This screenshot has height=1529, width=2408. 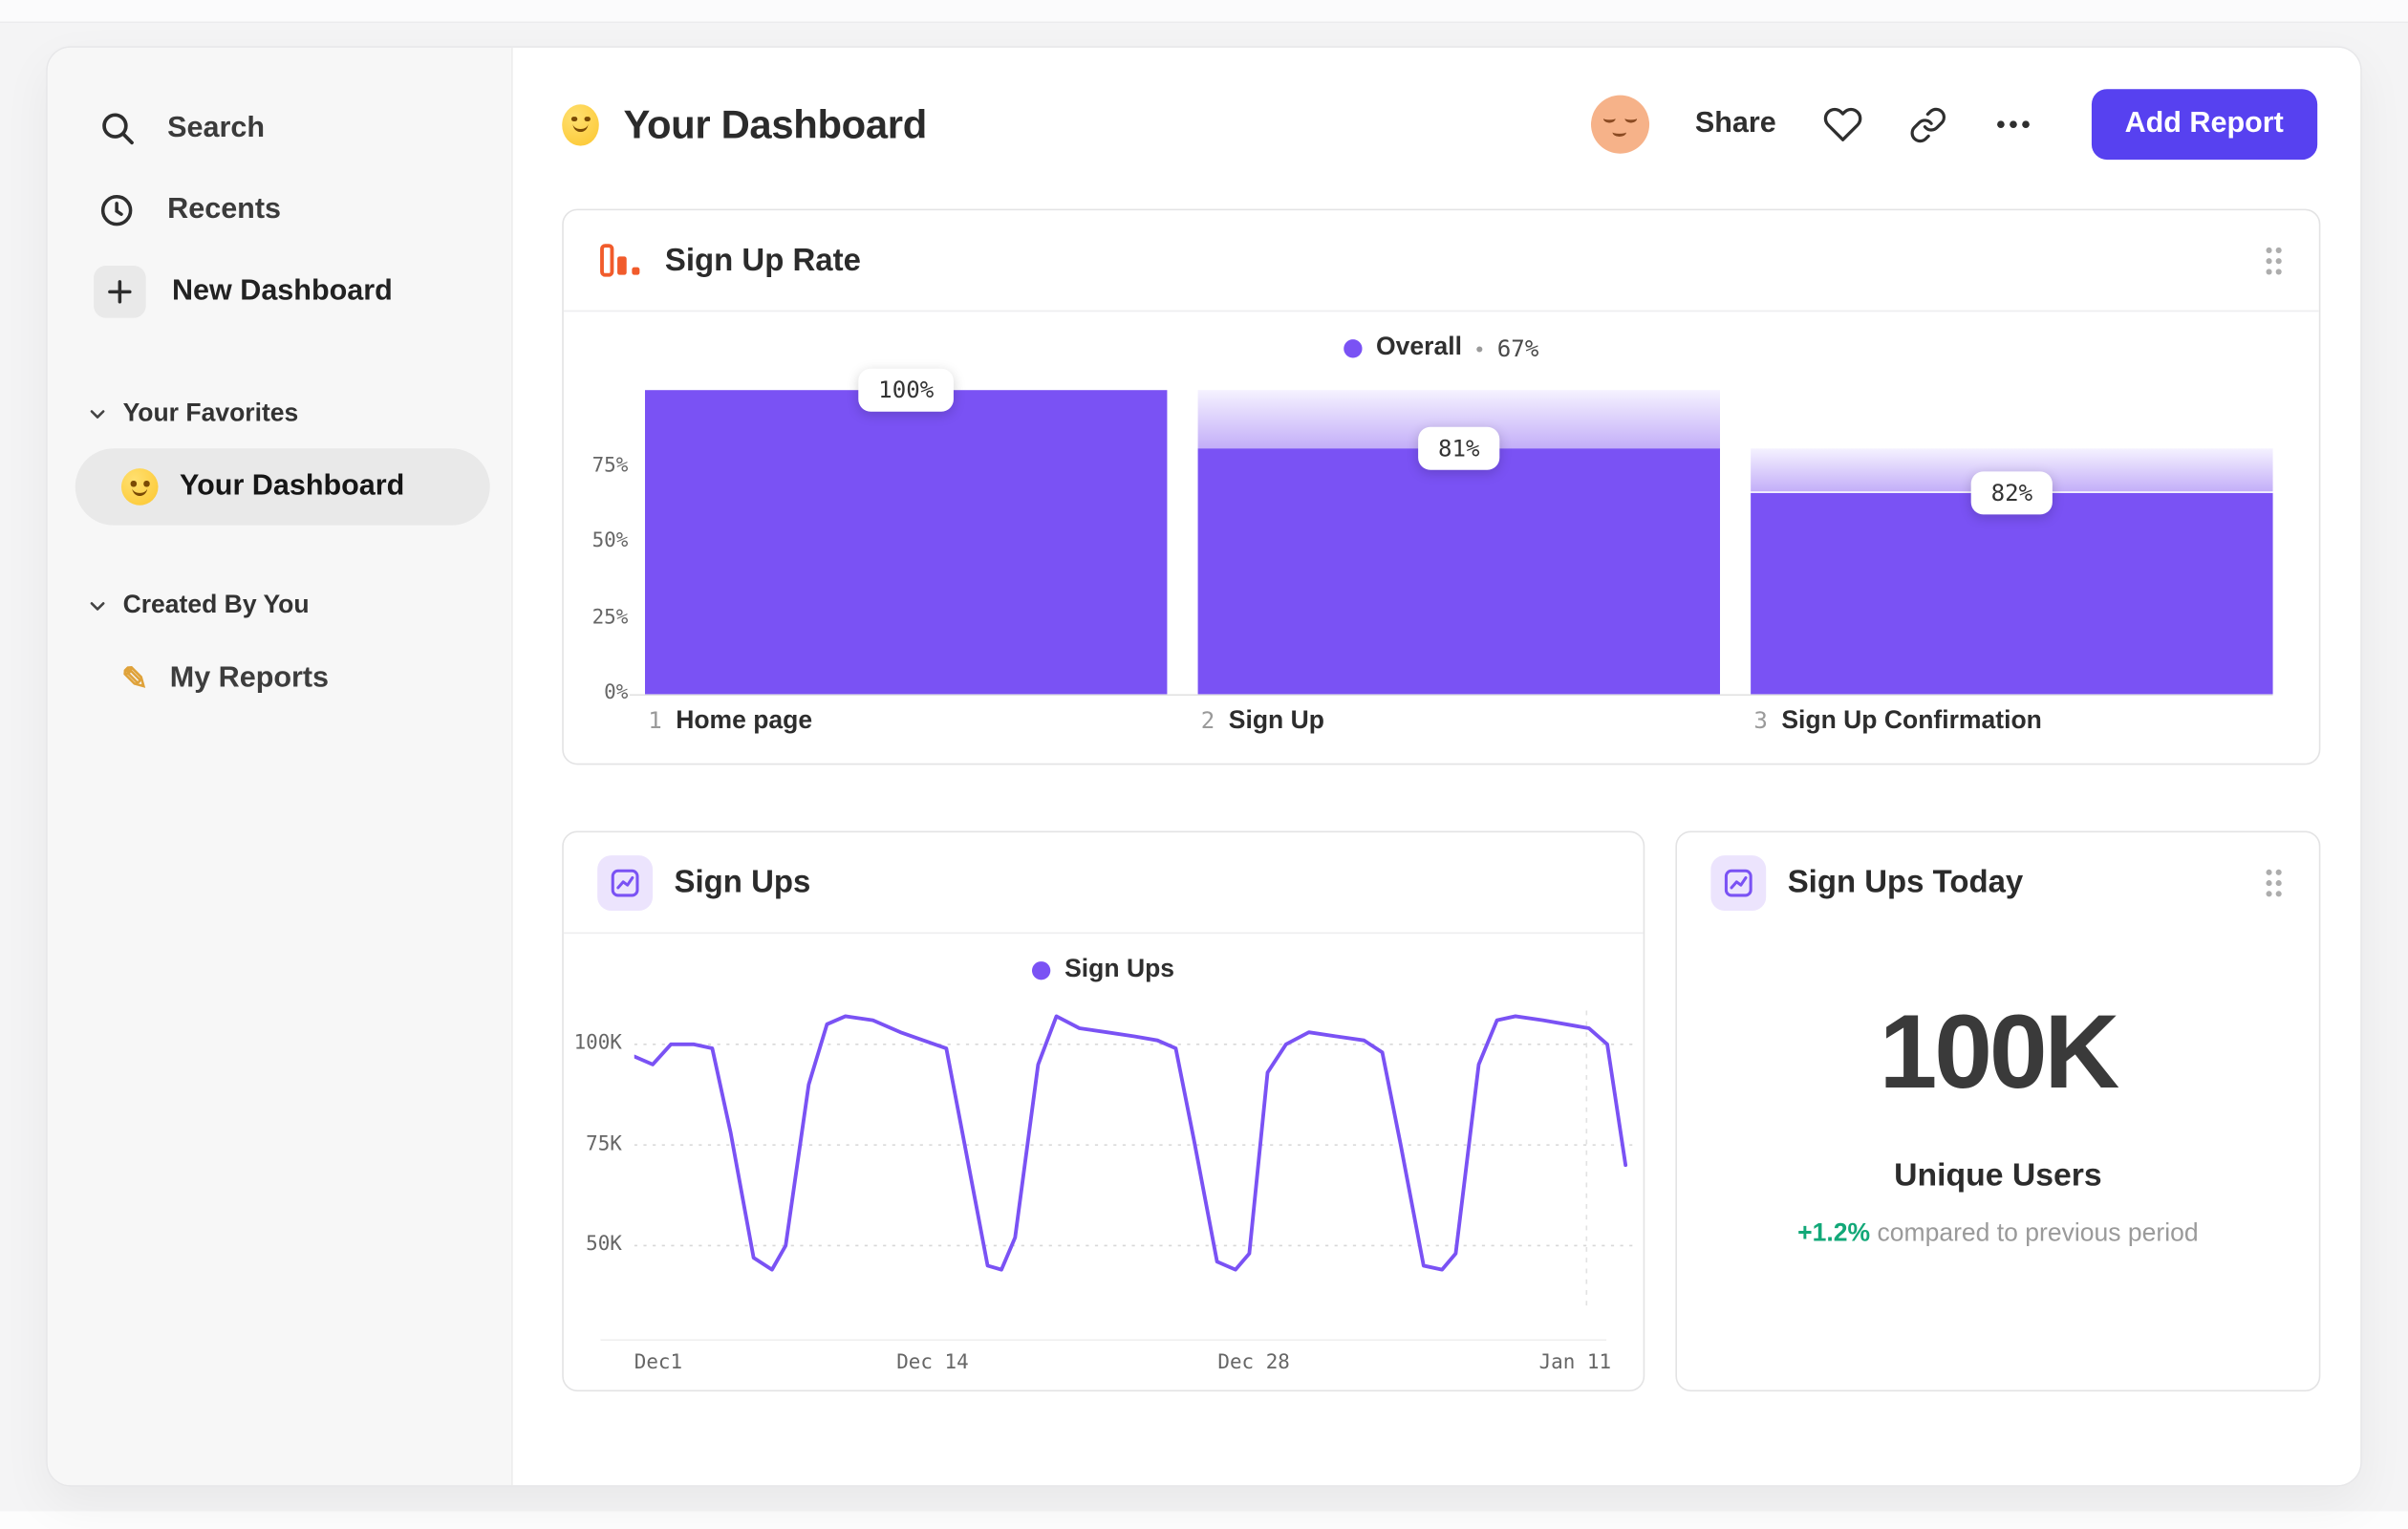 I want to click on avatar, so click(x=1620, y=124).